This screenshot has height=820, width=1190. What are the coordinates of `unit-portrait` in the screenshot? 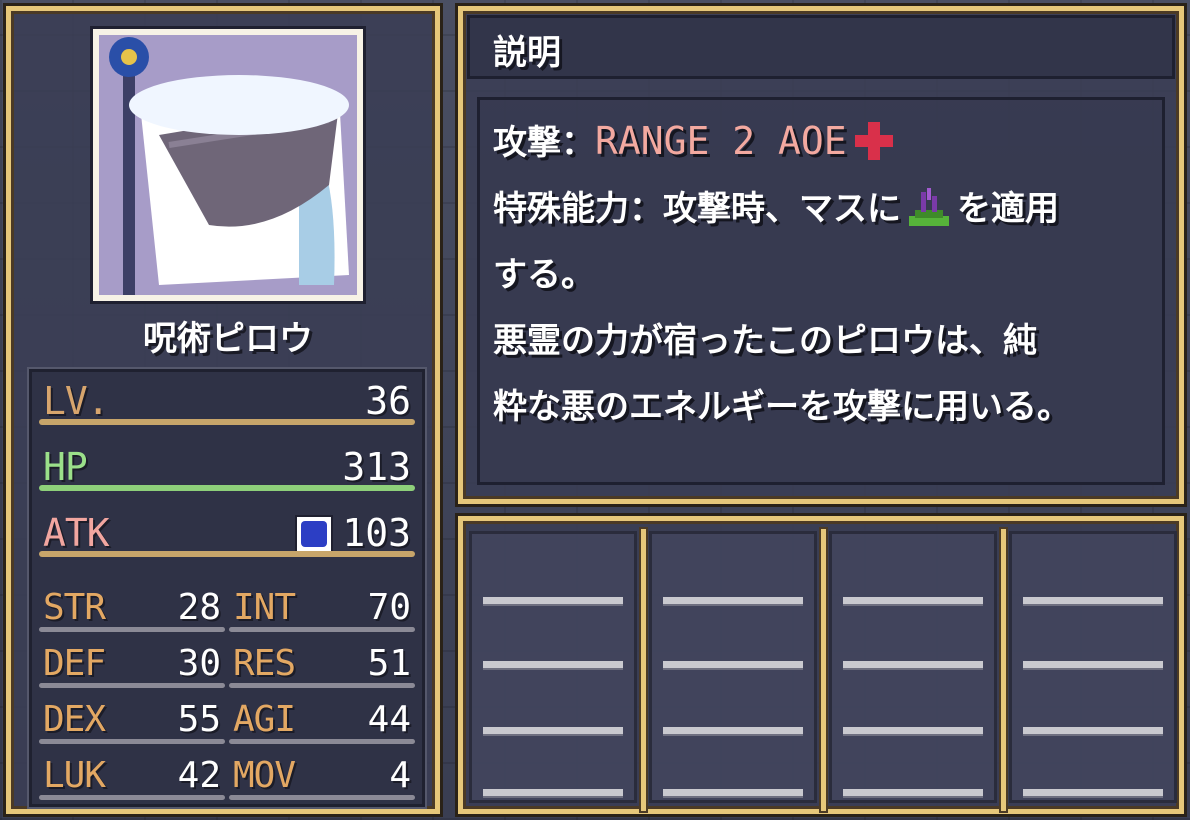 It's located at (228, 165).